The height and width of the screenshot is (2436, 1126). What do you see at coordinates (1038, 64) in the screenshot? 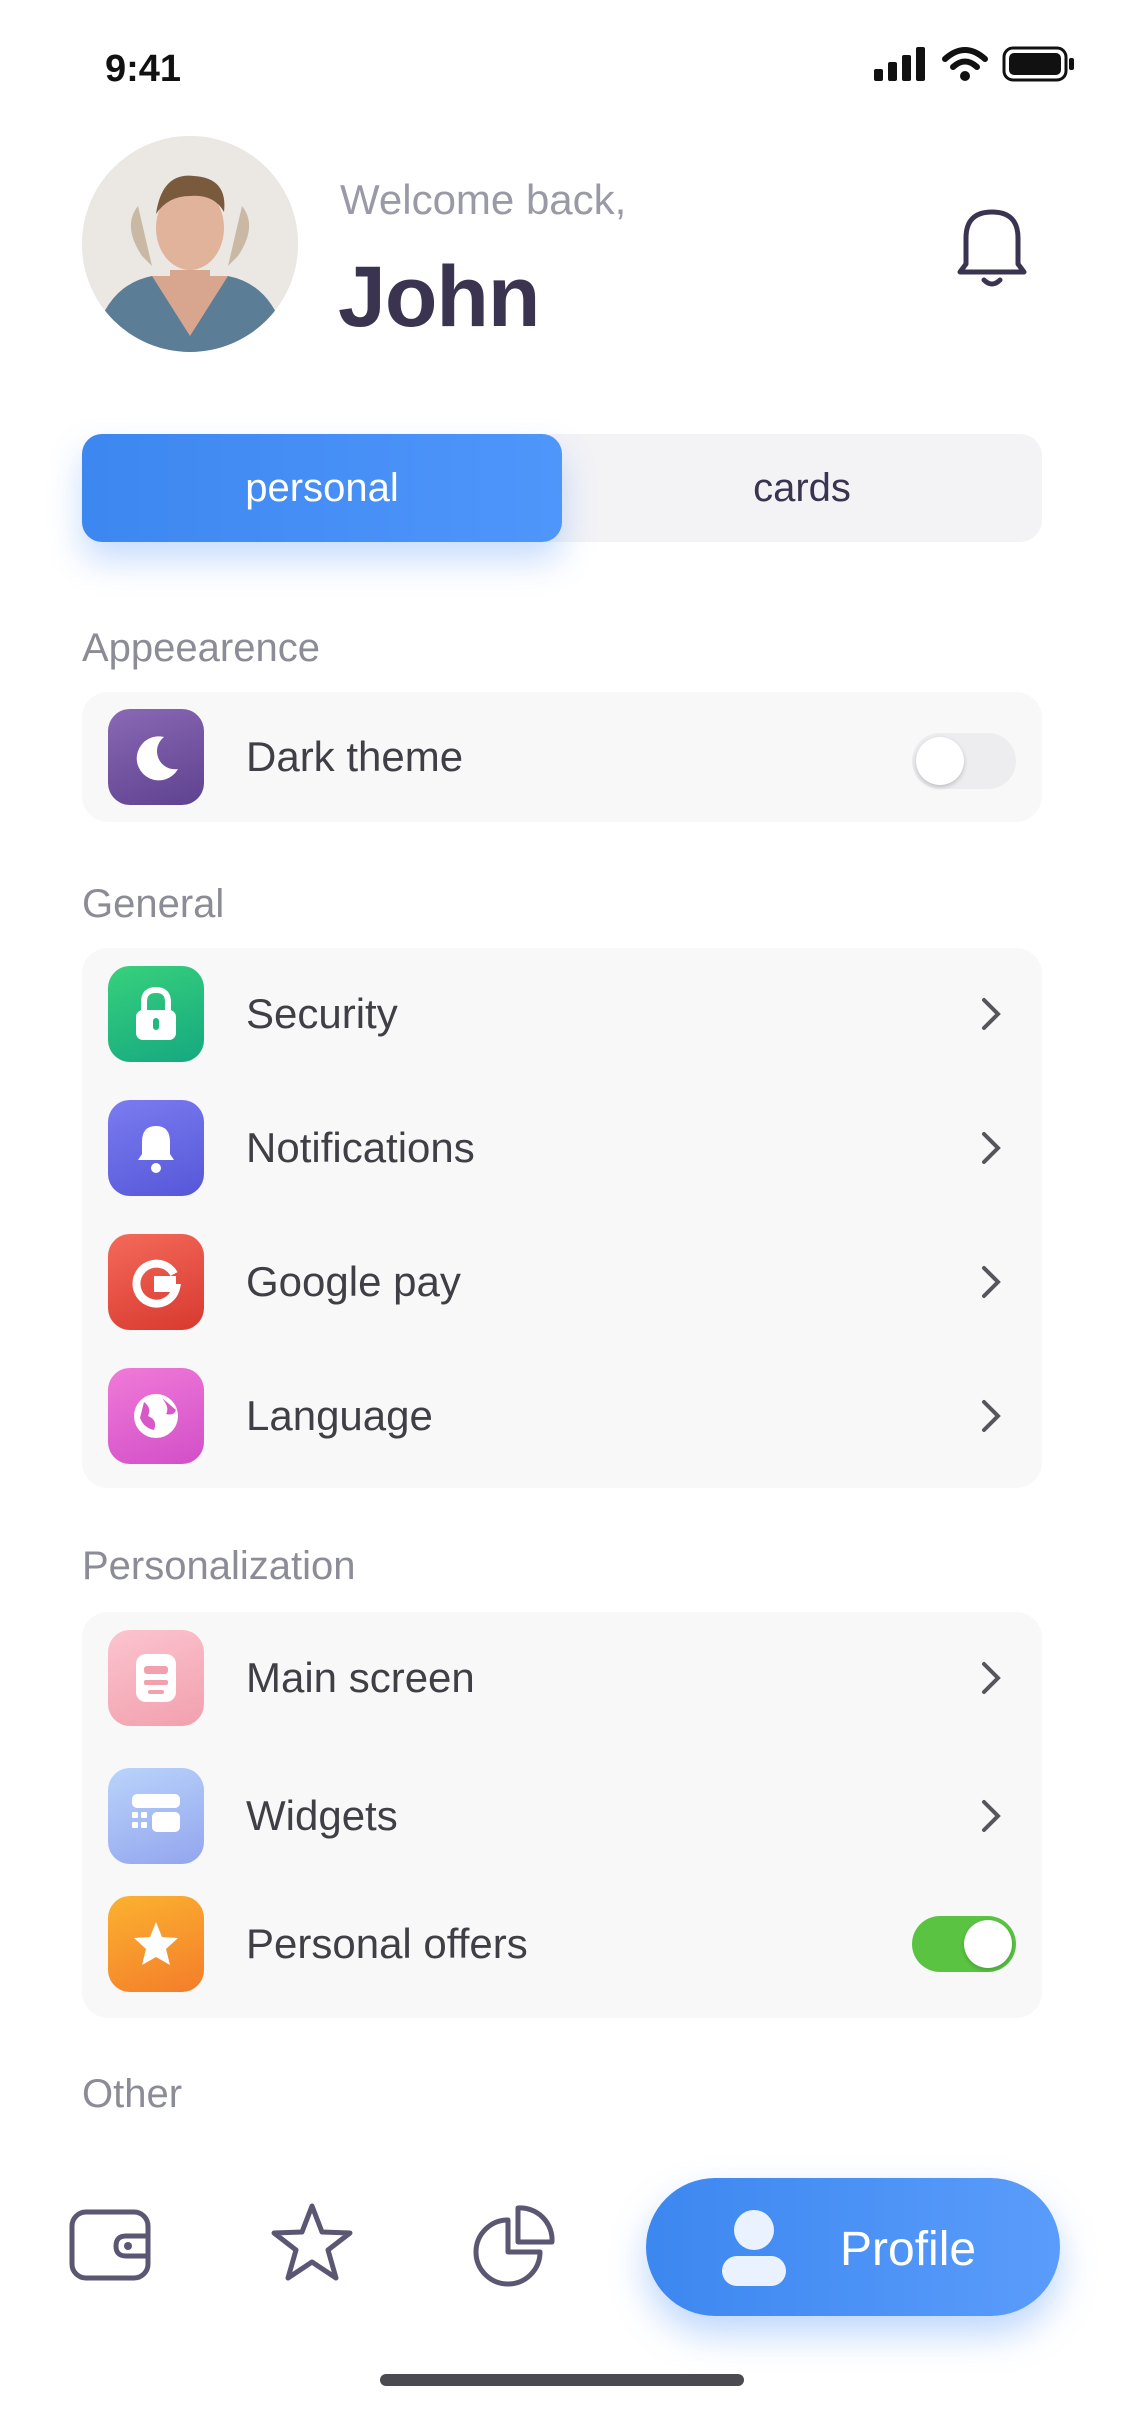
I see `battery-icon` at bounding box center [1038, 64].